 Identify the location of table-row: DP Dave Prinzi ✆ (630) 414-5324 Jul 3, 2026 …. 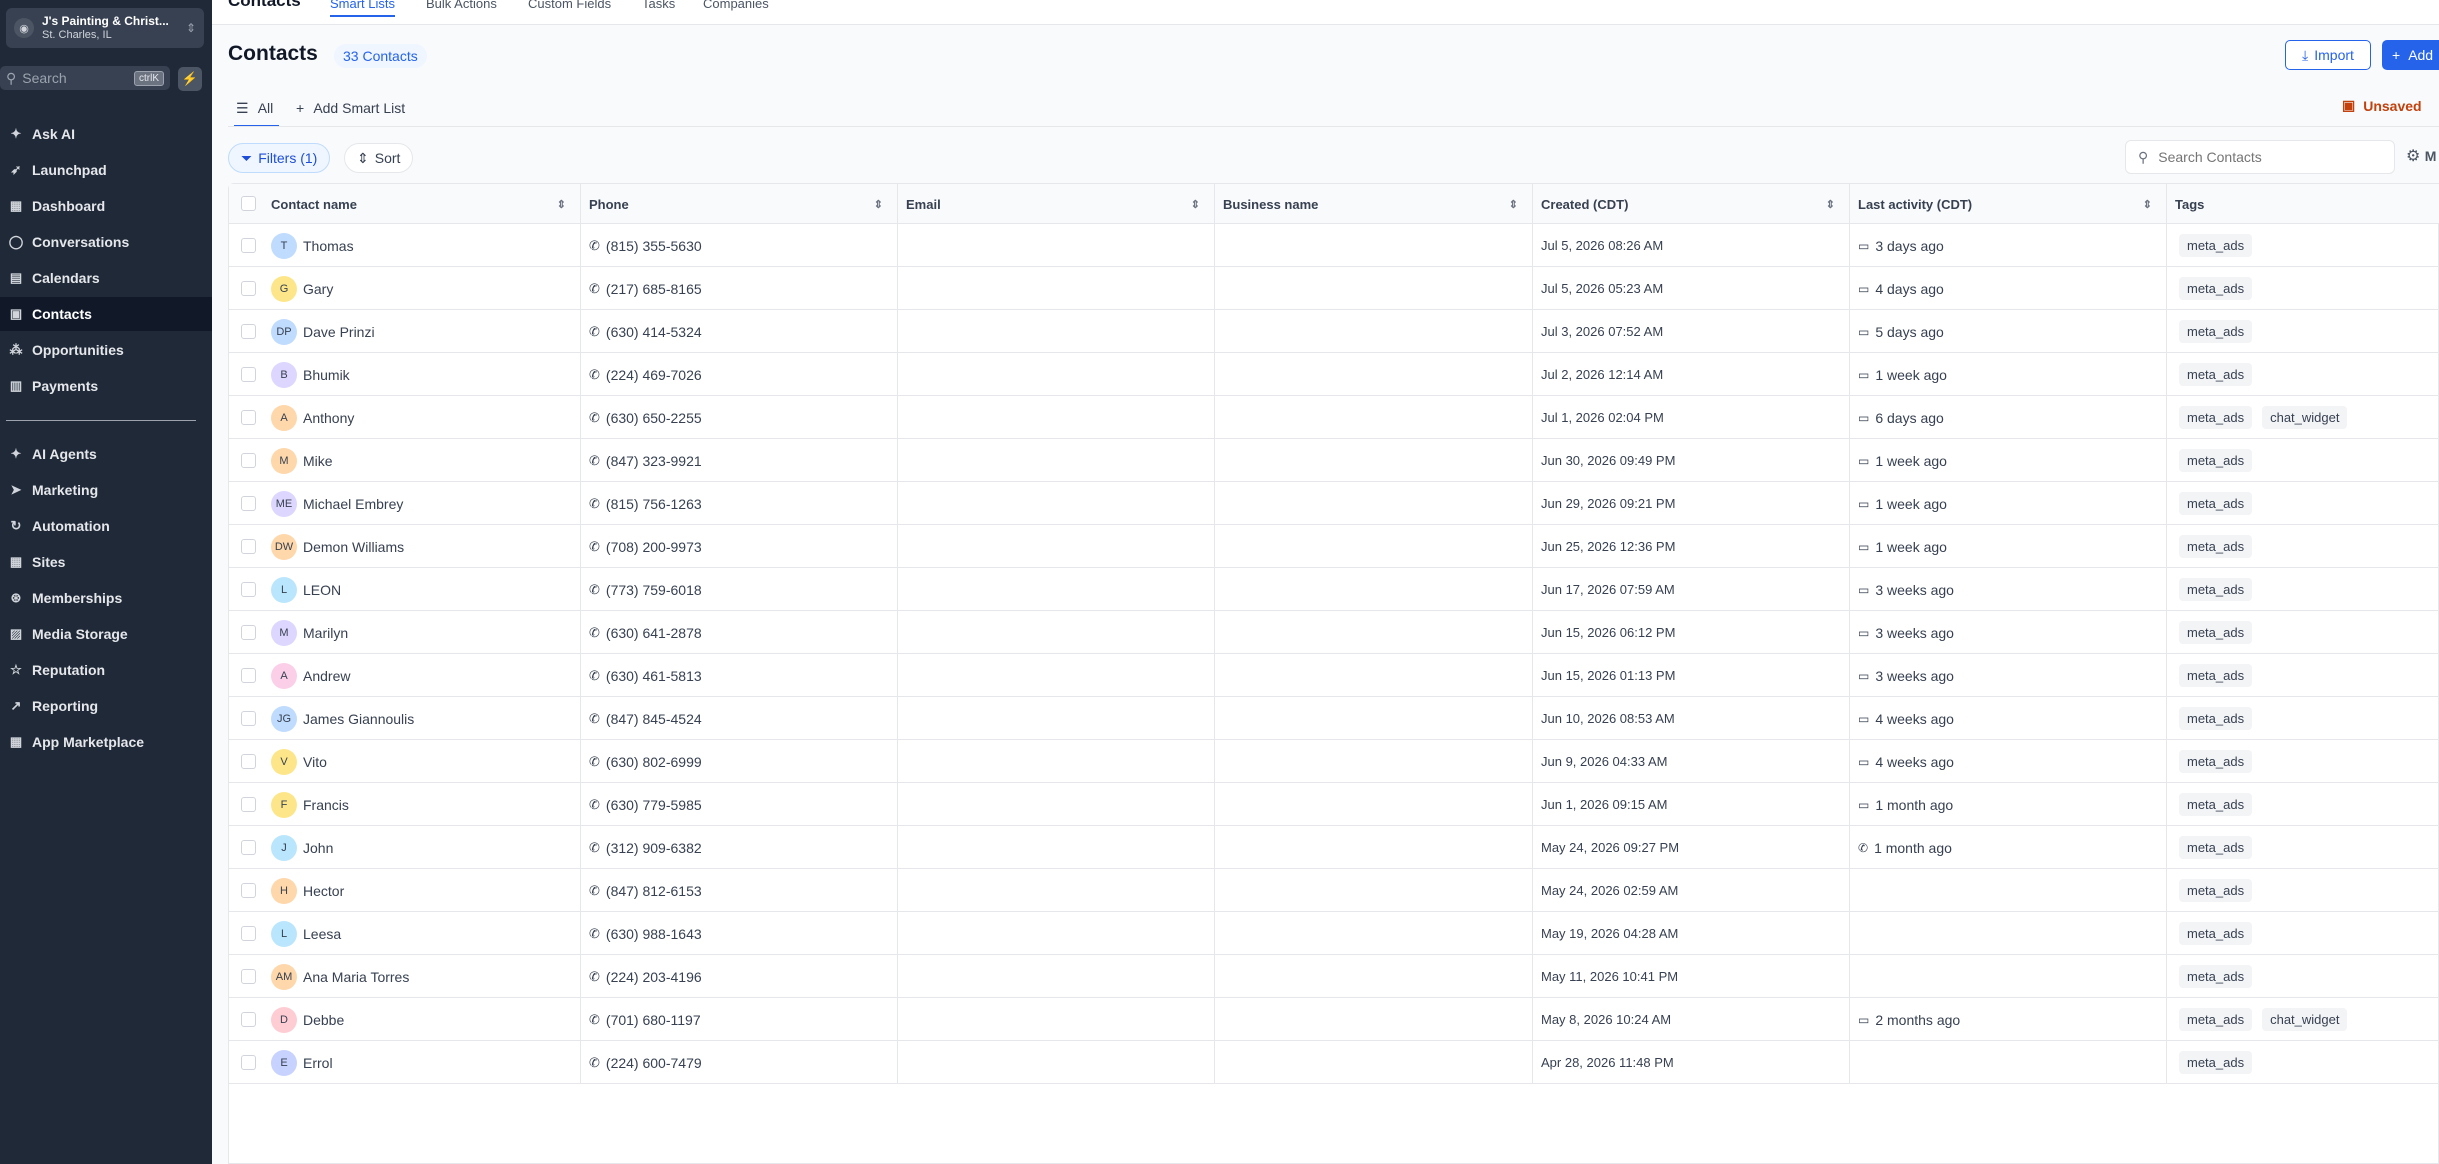
(1334, 331).